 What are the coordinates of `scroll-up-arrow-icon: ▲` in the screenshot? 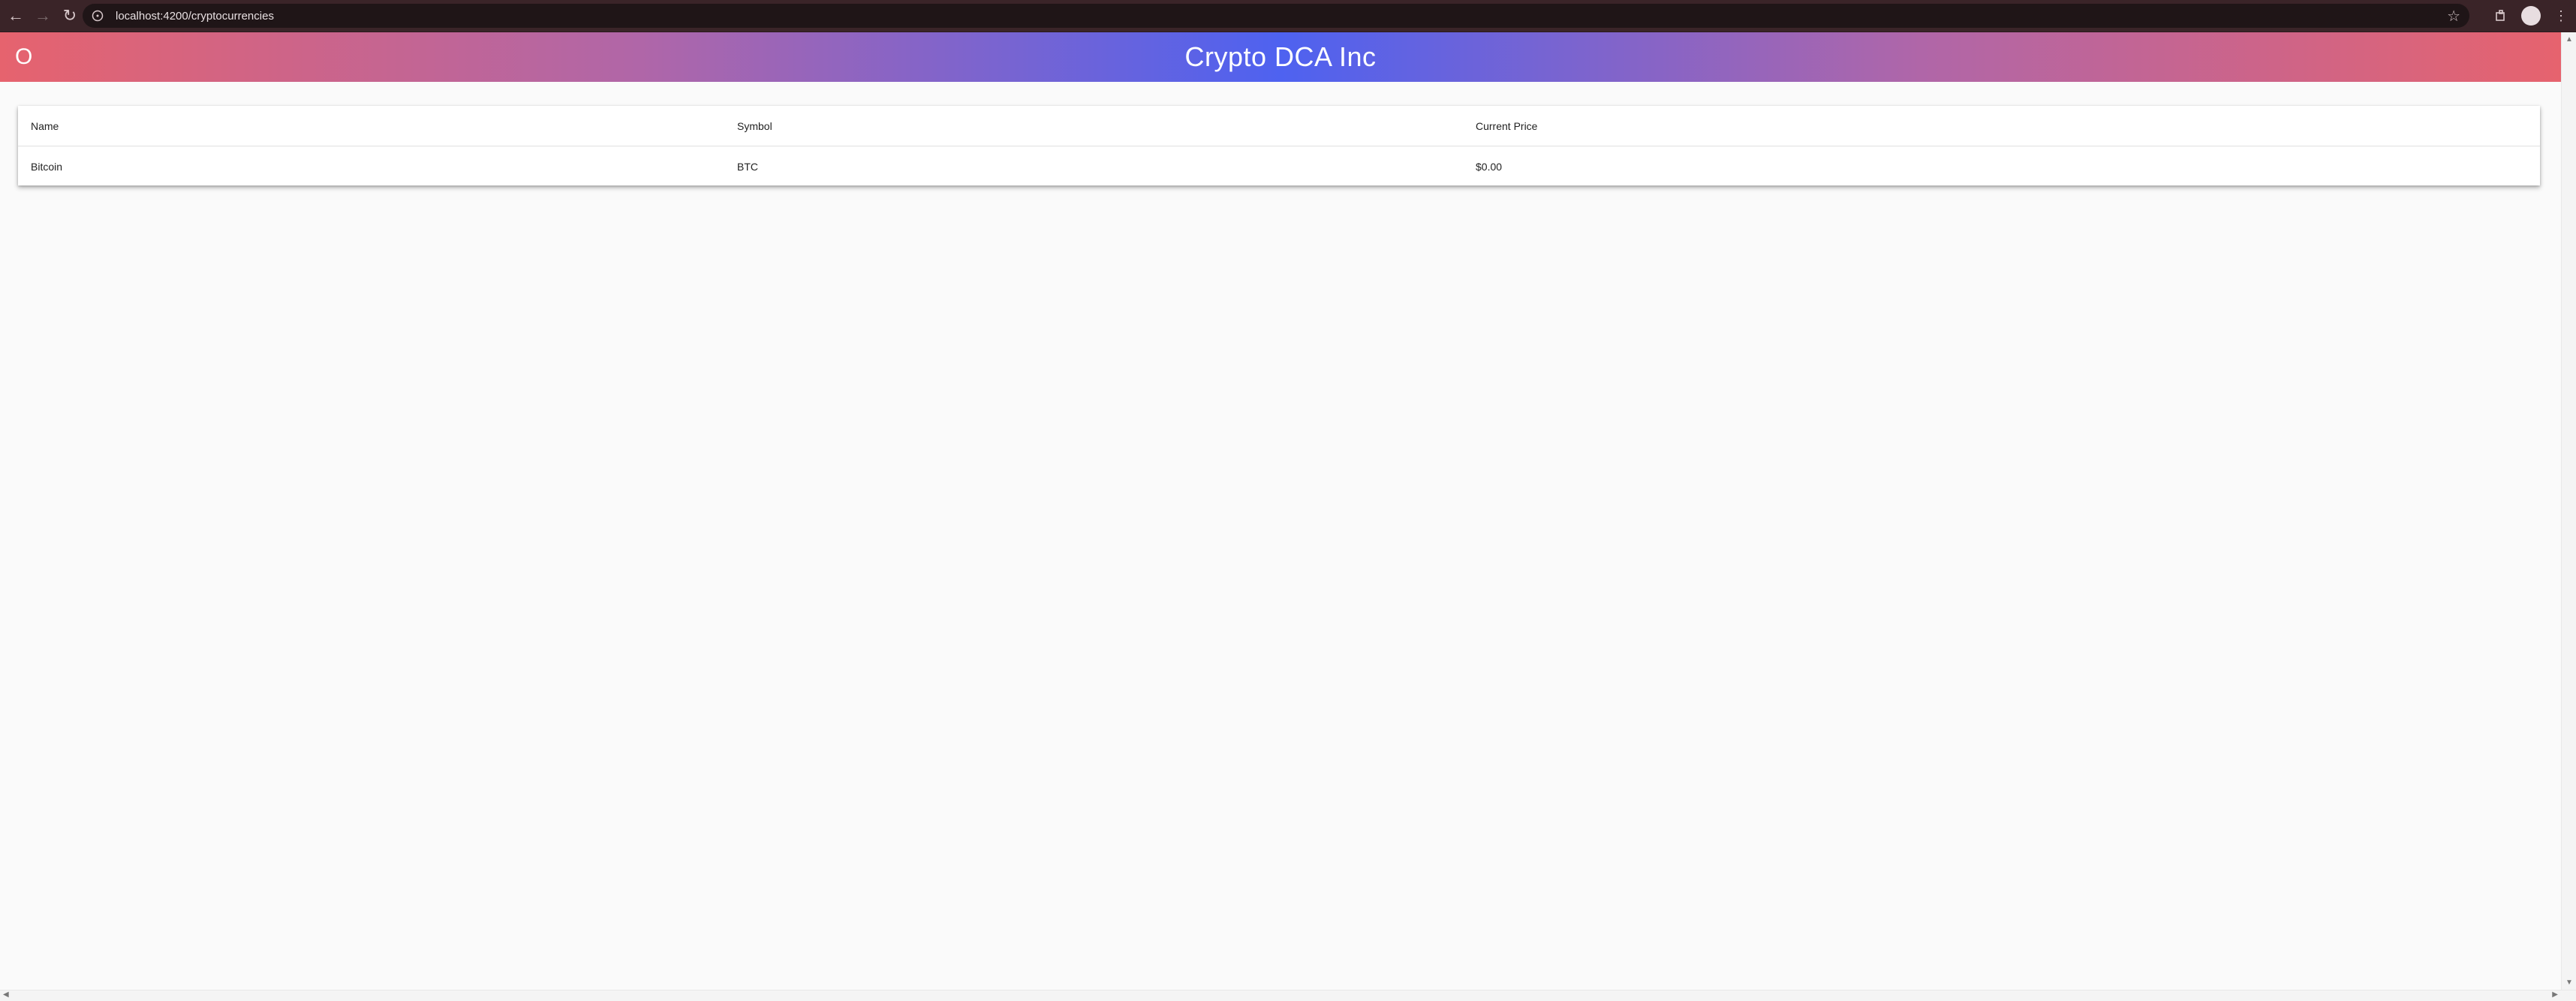 It's located at (2569, 40).